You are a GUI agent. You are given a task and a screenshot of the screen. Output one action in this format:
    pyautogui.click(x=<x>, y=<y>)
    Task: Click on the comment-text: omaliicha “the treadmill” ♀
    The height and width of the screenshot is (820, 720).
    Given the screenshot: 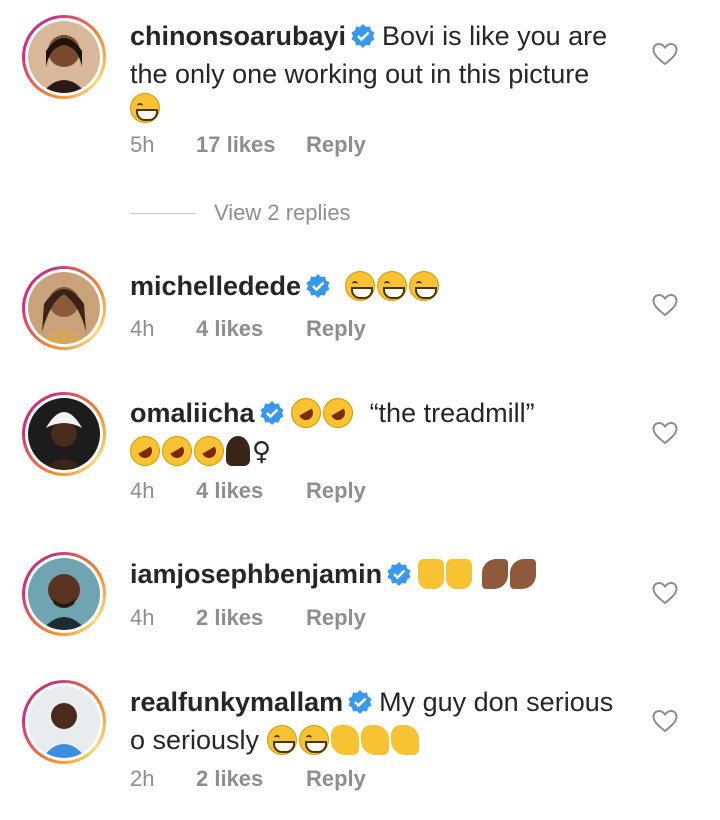 What is the action you would take?
    pyautogui.click(x=377, y=432)
    